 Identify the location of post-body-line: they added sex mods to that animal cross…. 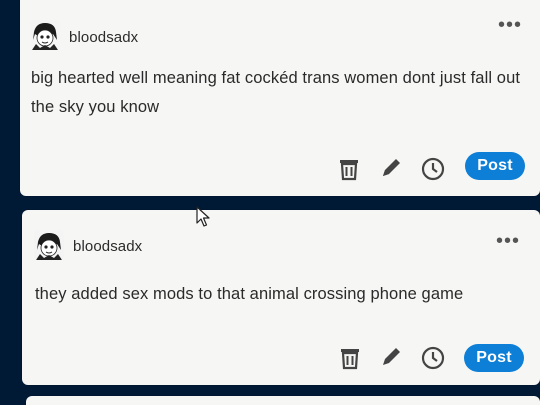
(249, 294).